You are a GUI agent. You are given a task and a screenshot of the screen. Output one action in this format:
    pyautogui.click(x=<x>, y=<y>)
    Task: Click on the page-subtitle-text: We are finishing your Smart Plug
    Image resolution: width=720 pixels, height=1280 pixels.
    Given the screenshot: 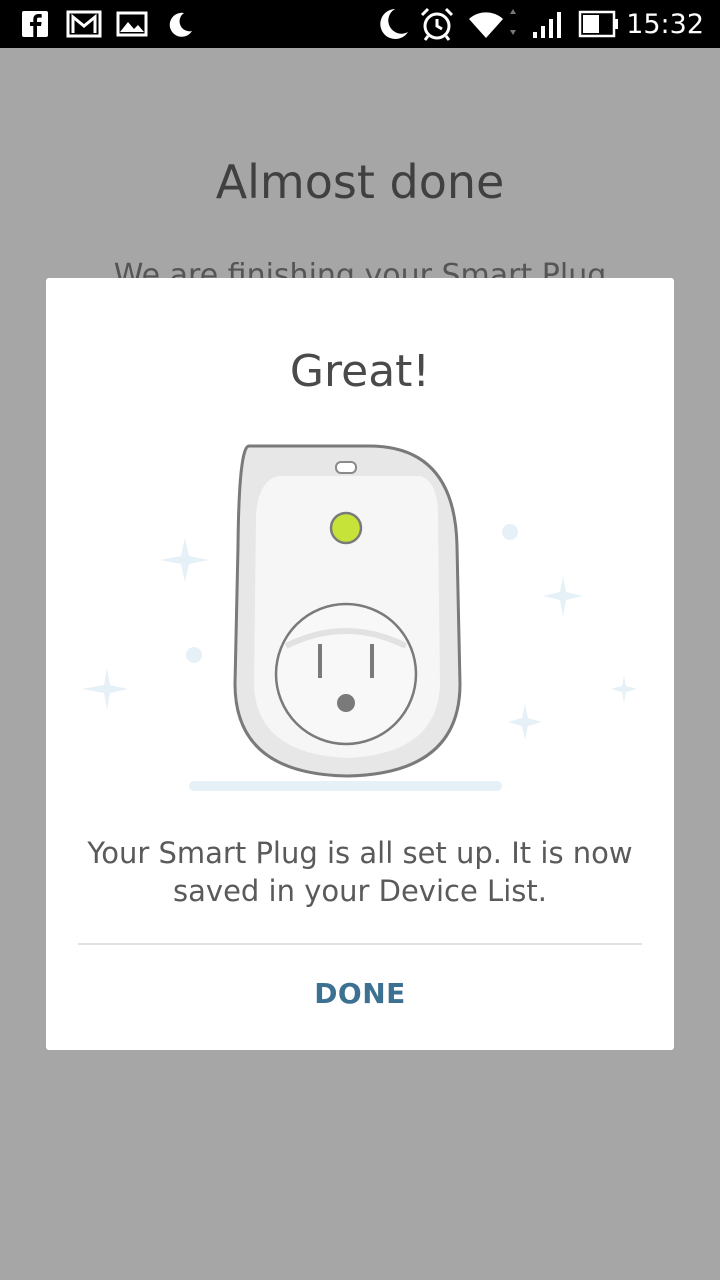 What is the action you would take?
    pyautogui.click(x=360, y=268)
    